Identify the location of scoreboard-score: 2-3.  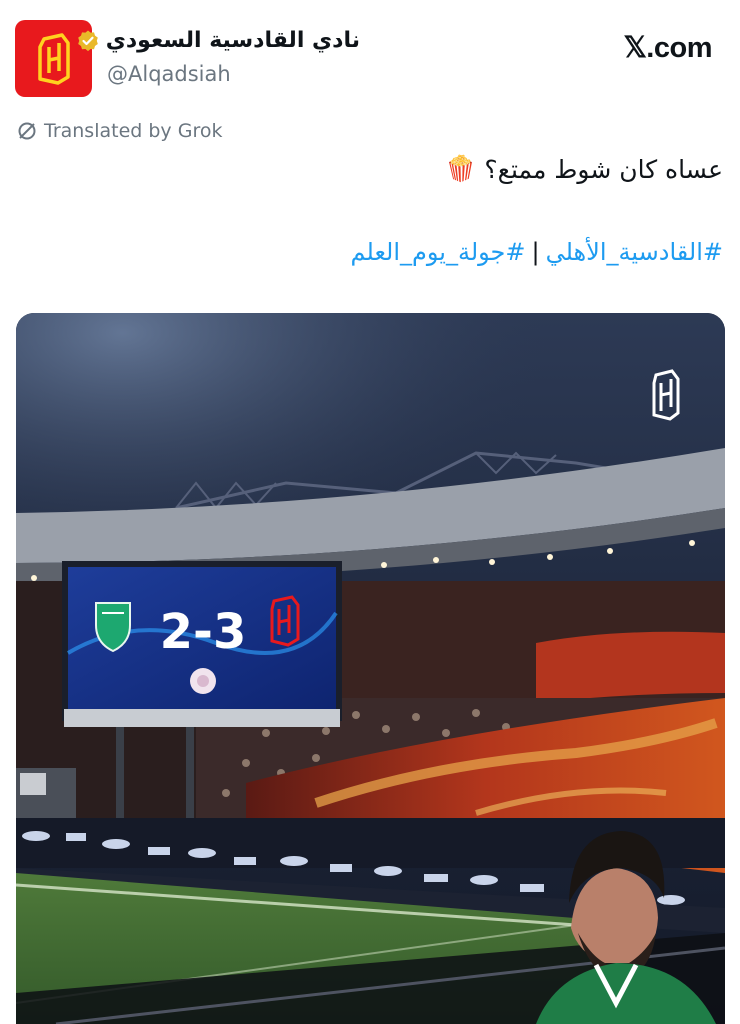
(203, 632).